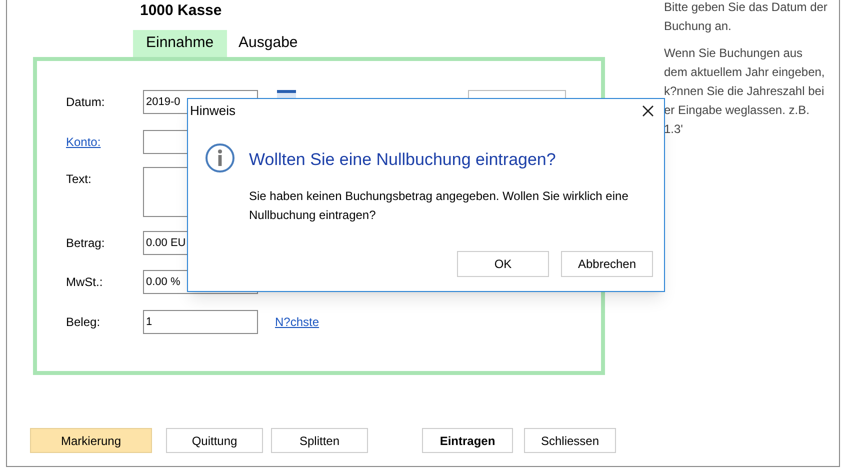 Image resolution: width=846 pixels, height=472 pixels. Describe the element at coordinates (213, 111) in the screenshot. I see `dialog-title: Hinweis` at that location.